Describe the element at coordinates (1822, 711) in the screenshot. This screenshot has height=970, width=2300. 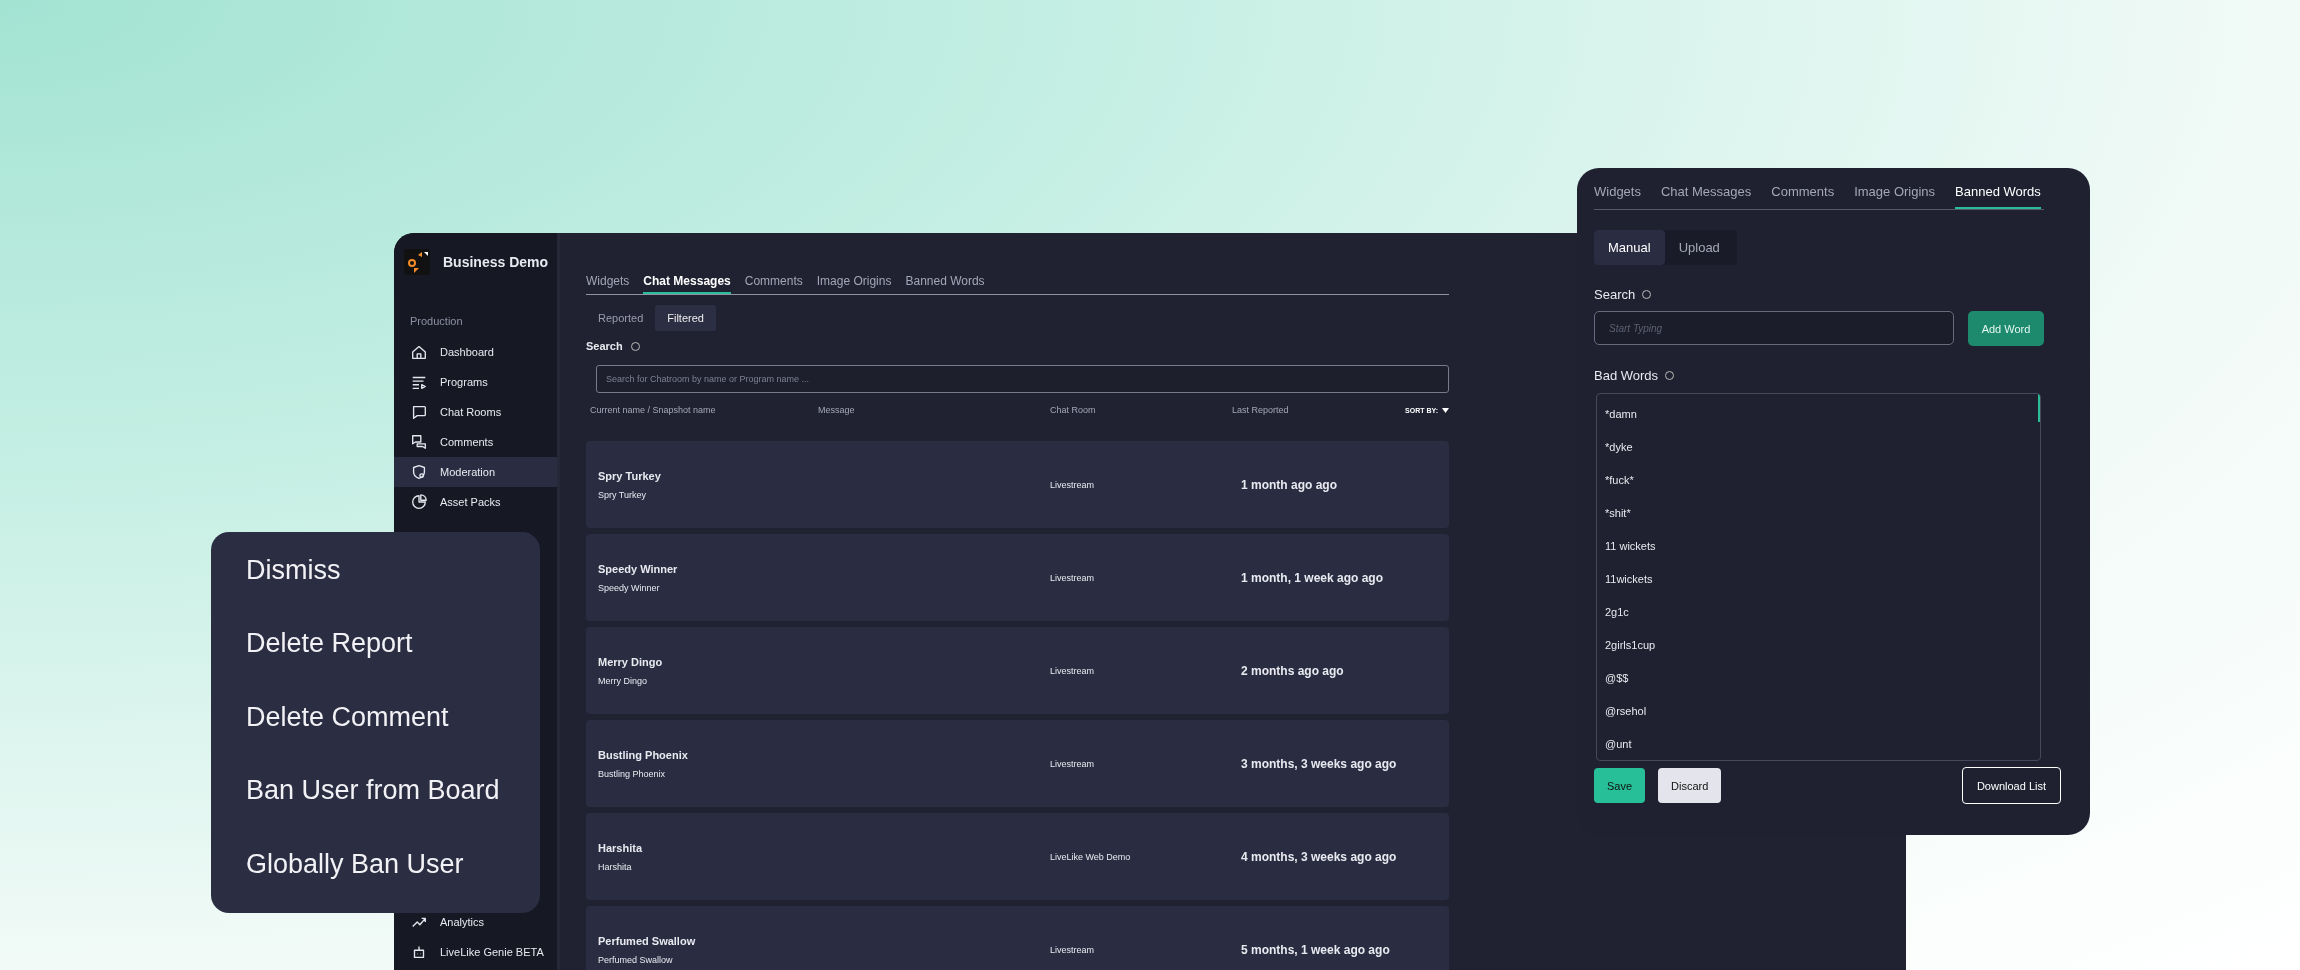
I see `word-item: @rsehol` at that location.